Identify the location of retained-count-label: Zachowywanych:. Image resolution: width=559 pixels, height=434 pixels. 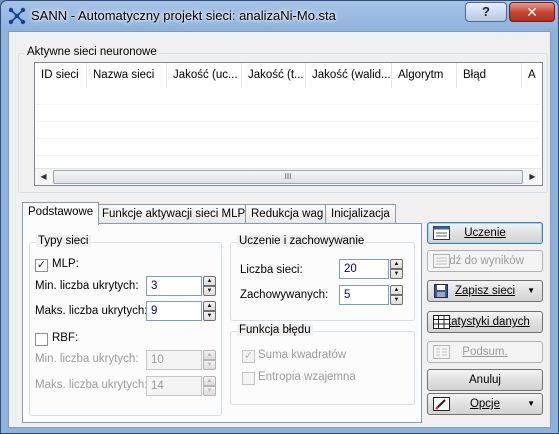
(284, 295).